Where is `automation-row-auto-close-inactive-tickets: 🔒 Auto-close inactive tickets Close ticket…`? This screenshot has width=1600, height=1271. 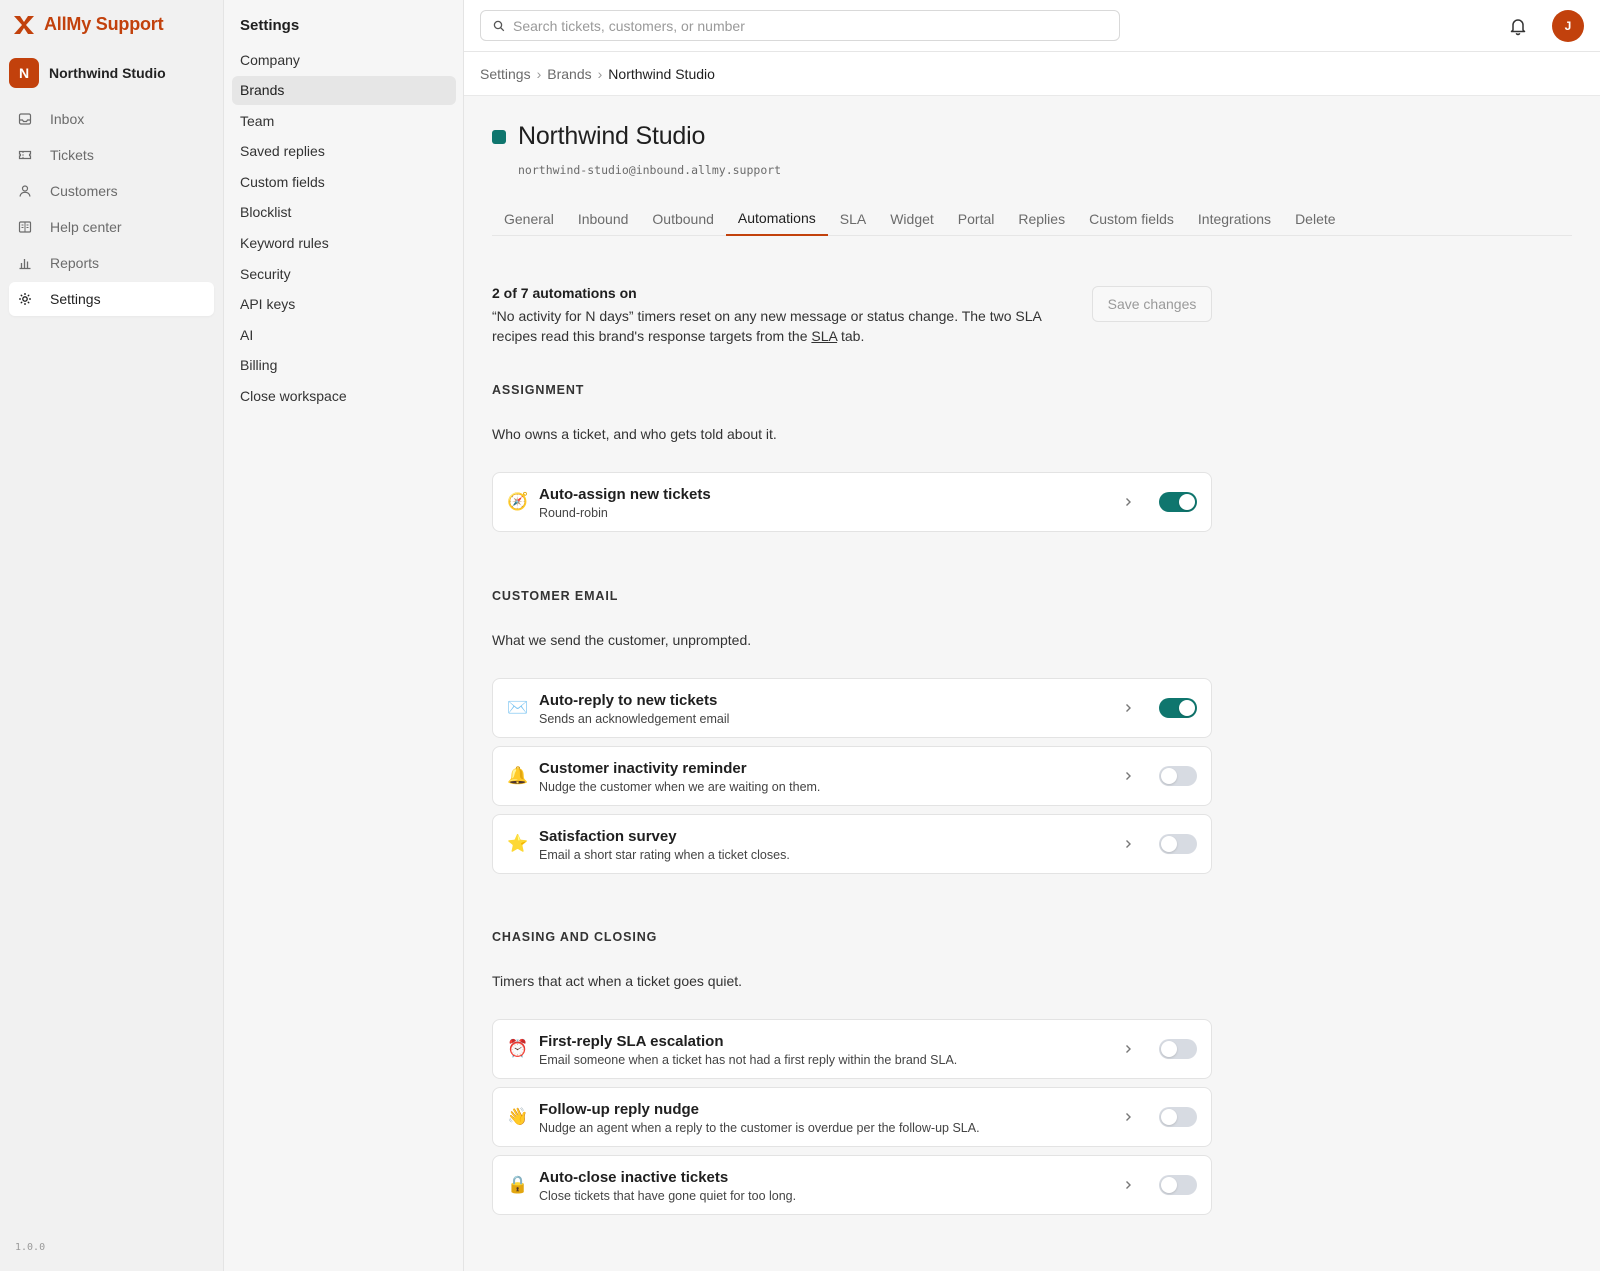 automation-row-auto-close-inactive-tickets: 🔒 Auto-close inactive tickets Close ticket… is located at coordinates (852, 1185).